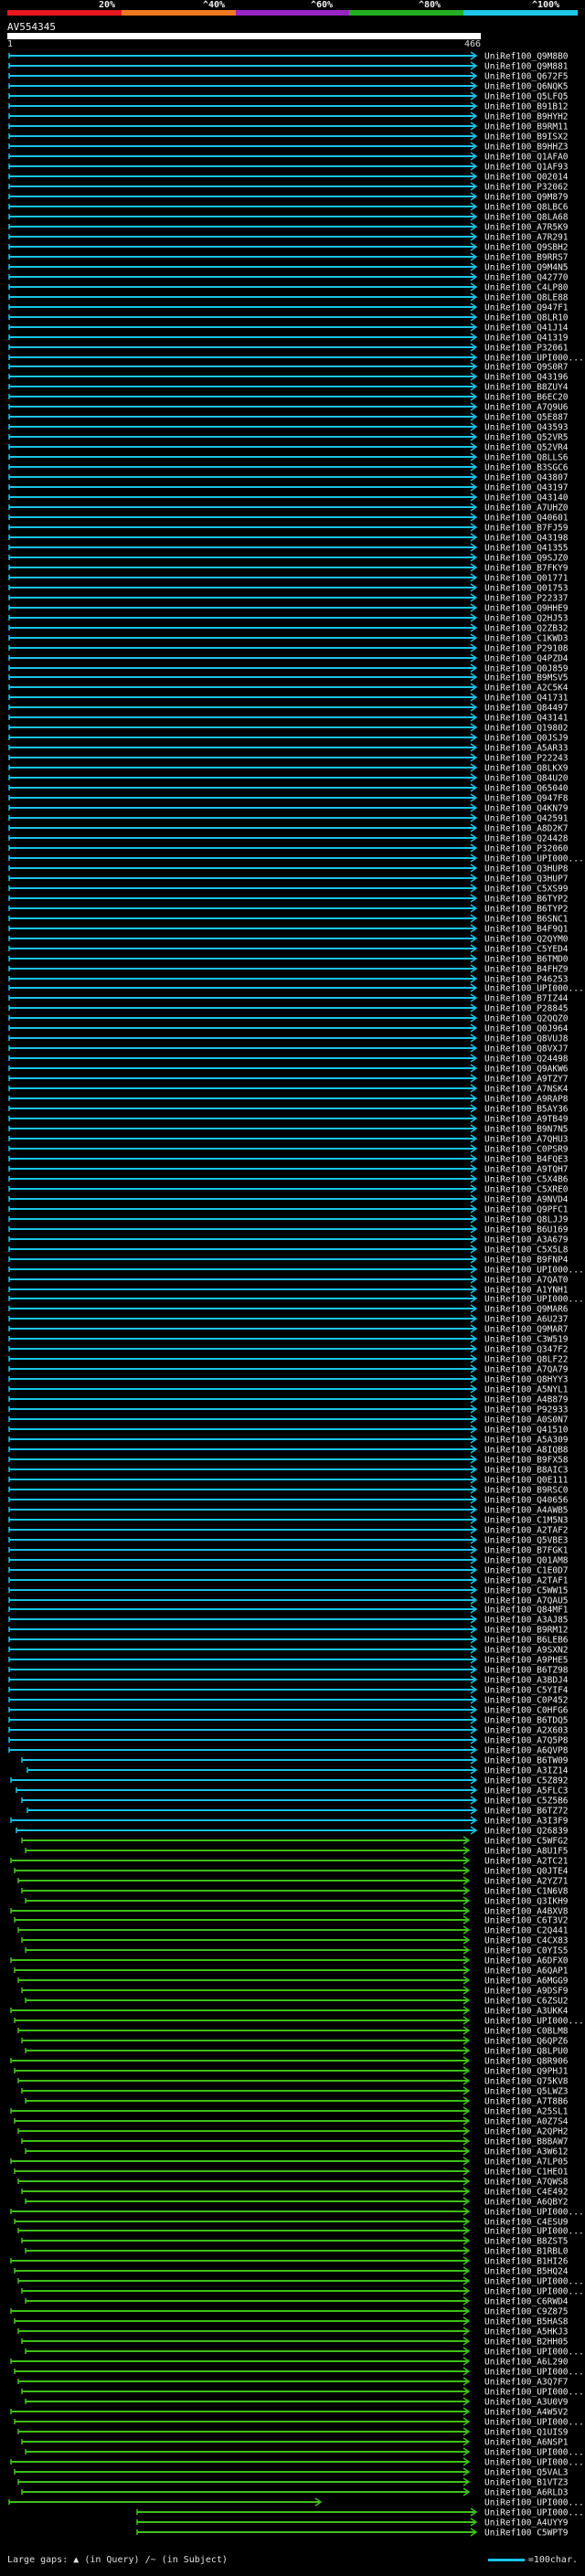 This screenshot has width=585, height=2576. What do you see at coordinates (527, 1581) in the screenshot?
I see `hit-label: UniRef100_A2TAF1` at bounding box center [527, 1581].